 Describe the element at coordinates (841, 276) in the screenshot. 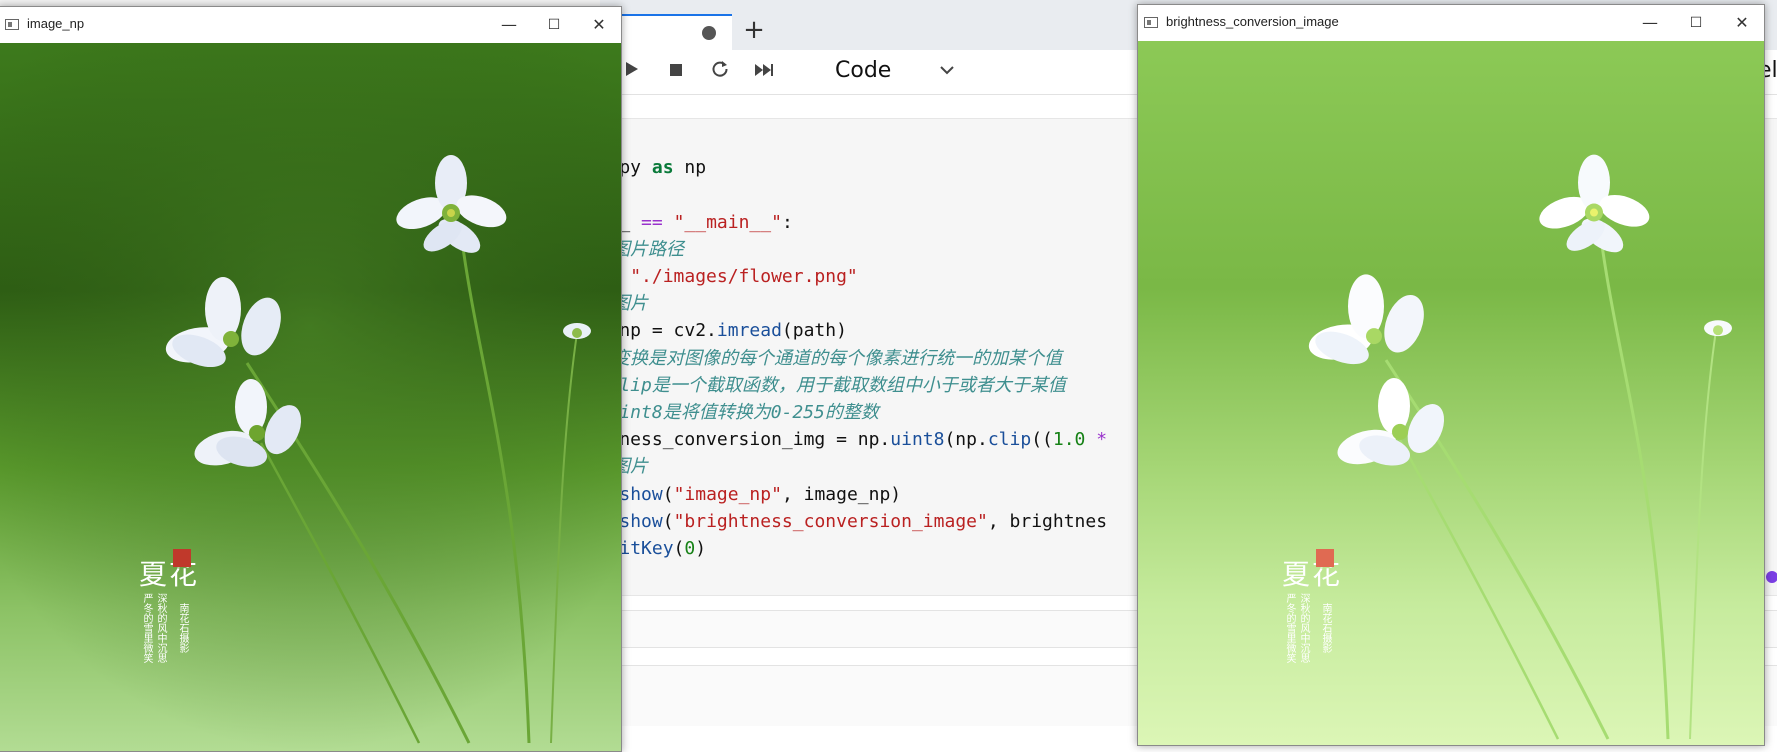

I see `code-line: th = "./images/flower.png"` at that location.